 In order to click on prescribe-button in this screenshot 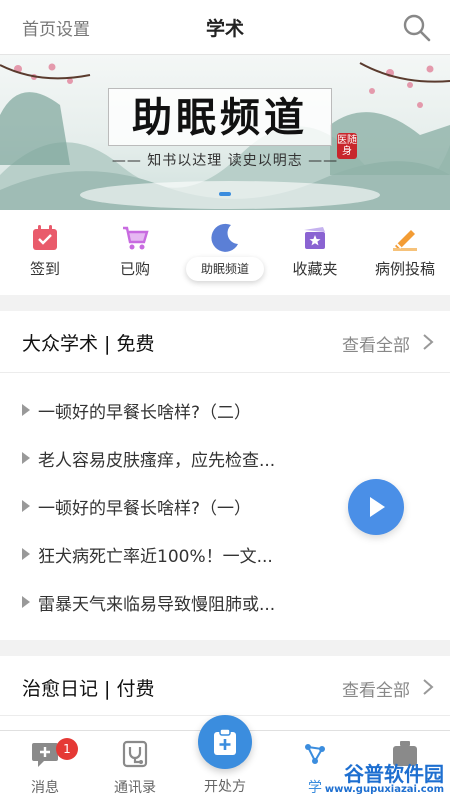, I will do `click(225, 742)`.